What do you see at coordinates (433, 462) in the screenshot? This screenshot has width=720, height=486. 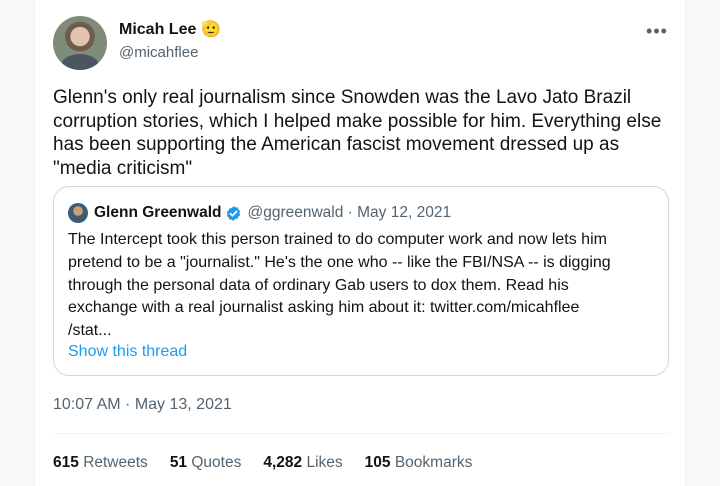 I see `bookmarks-label: Bookmarks` at bounding box center [433, 462].